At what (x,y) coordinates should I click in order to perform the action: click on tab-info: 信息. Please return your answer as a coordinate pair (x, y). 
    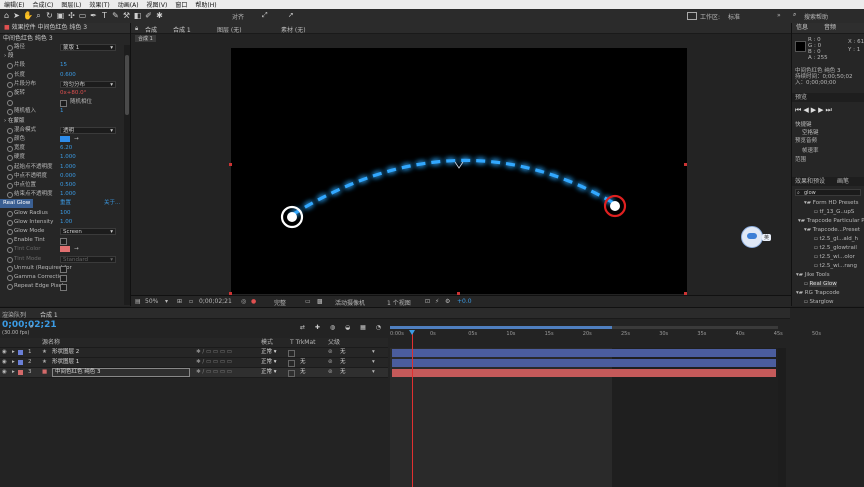
    Looking at the image, I should click on (802, 27).